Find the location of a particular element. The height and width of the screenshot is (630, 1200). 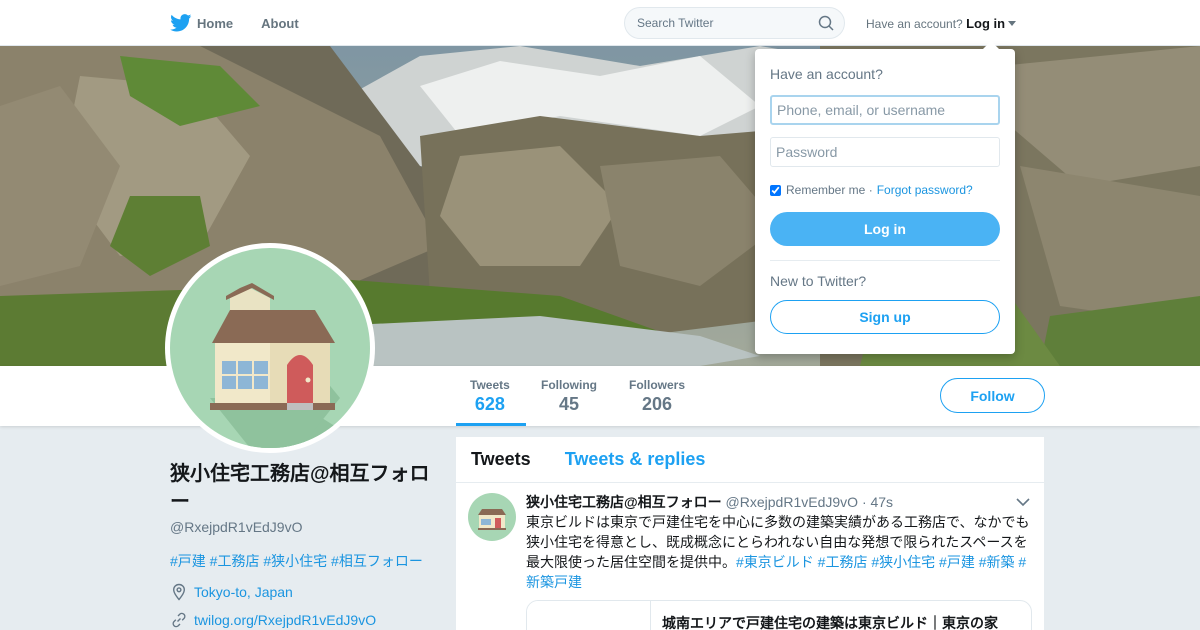

profile-bio-hashtags: #戸建 #工務店 #狭小住宅 #相互フォロー is located at coordinates (296, 561).